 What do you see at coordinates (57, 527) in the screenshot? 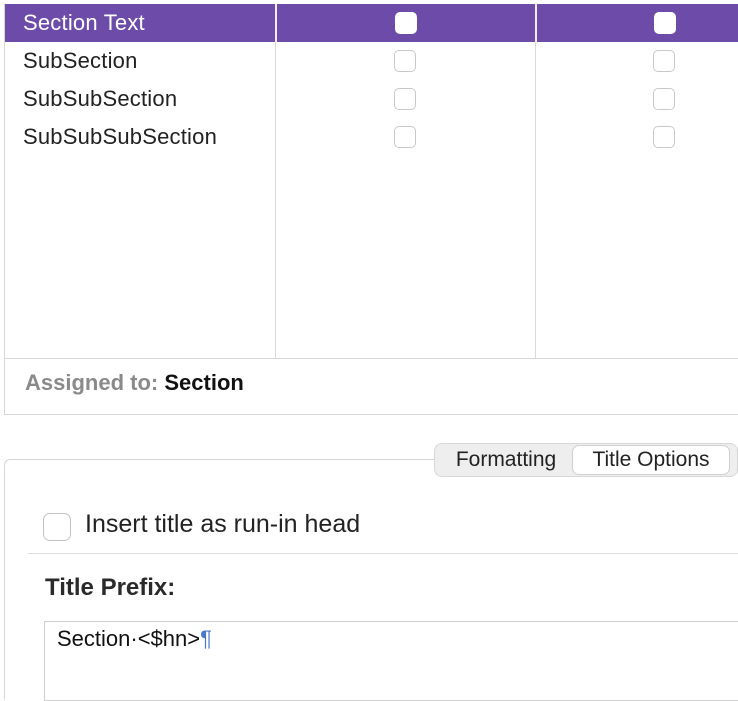
I see `runin-head-checkbox` at bounding box center [57, 527].